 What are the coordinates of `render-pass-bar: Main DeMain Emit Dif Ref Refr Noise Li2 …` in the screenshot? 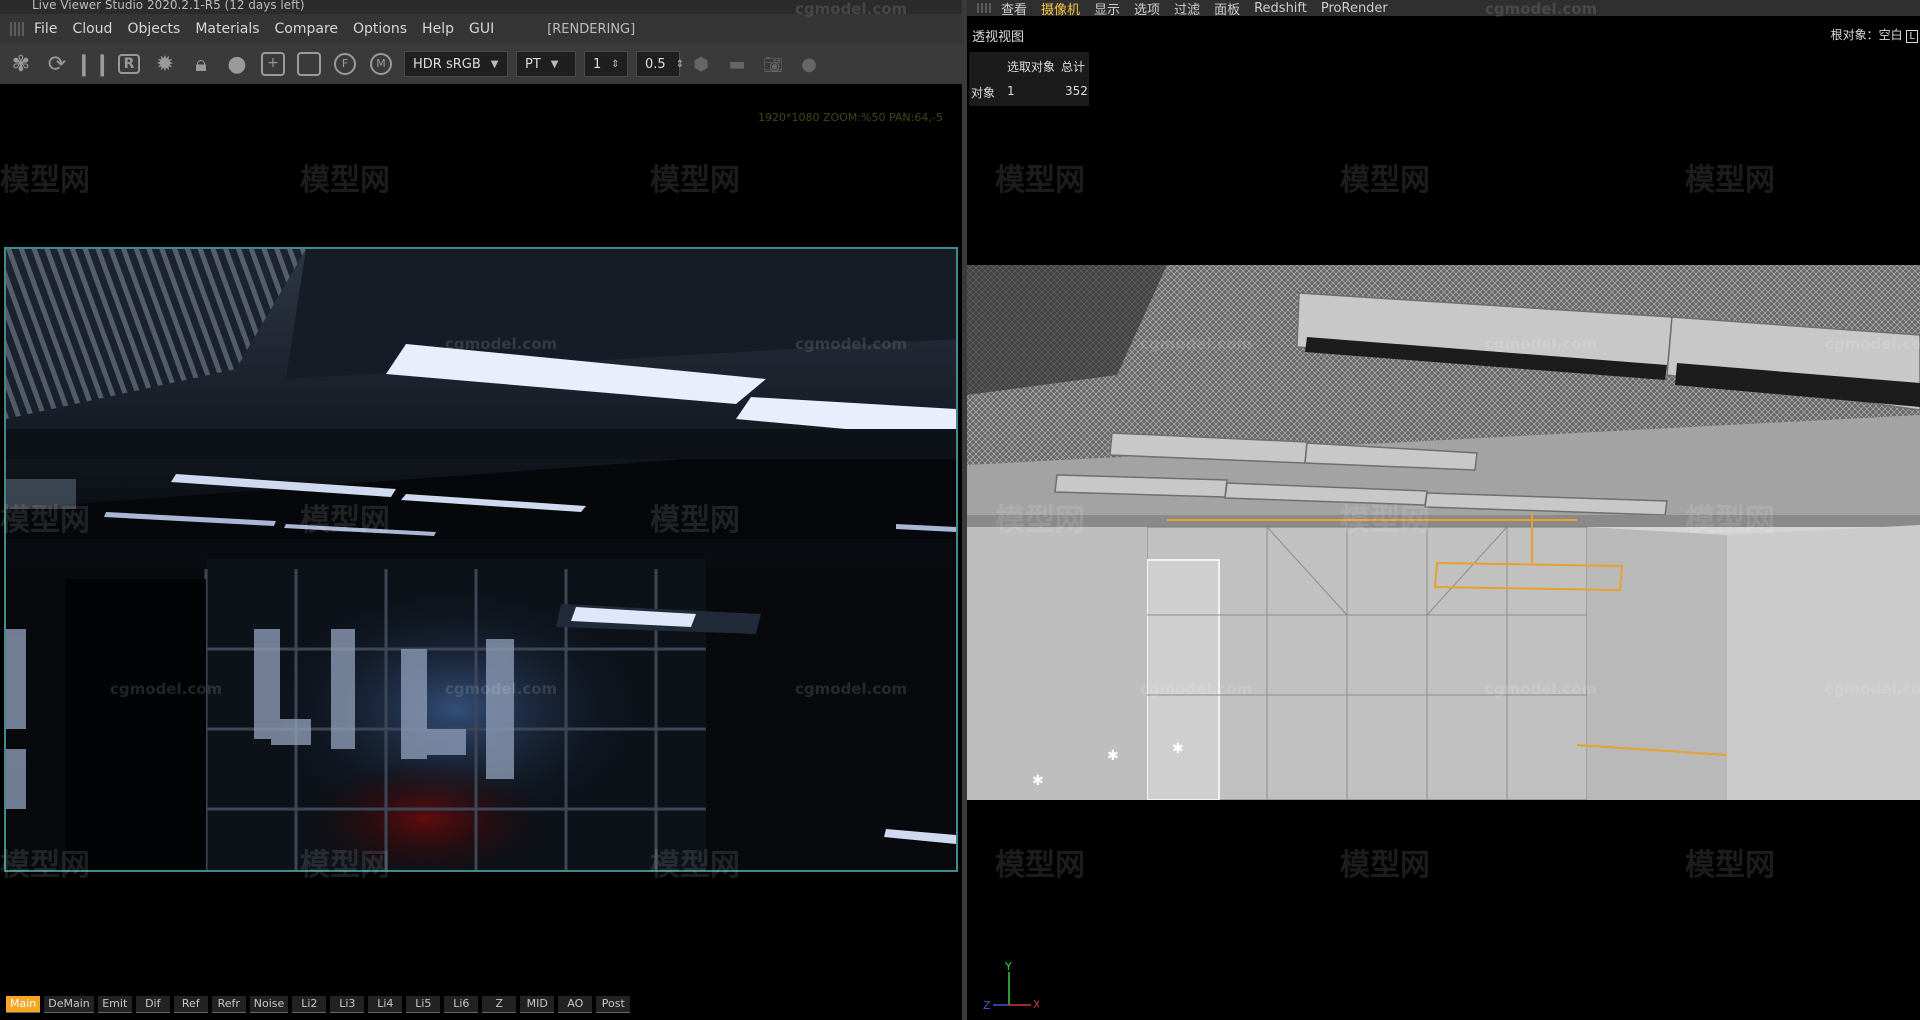 It's located at (481, 1004).